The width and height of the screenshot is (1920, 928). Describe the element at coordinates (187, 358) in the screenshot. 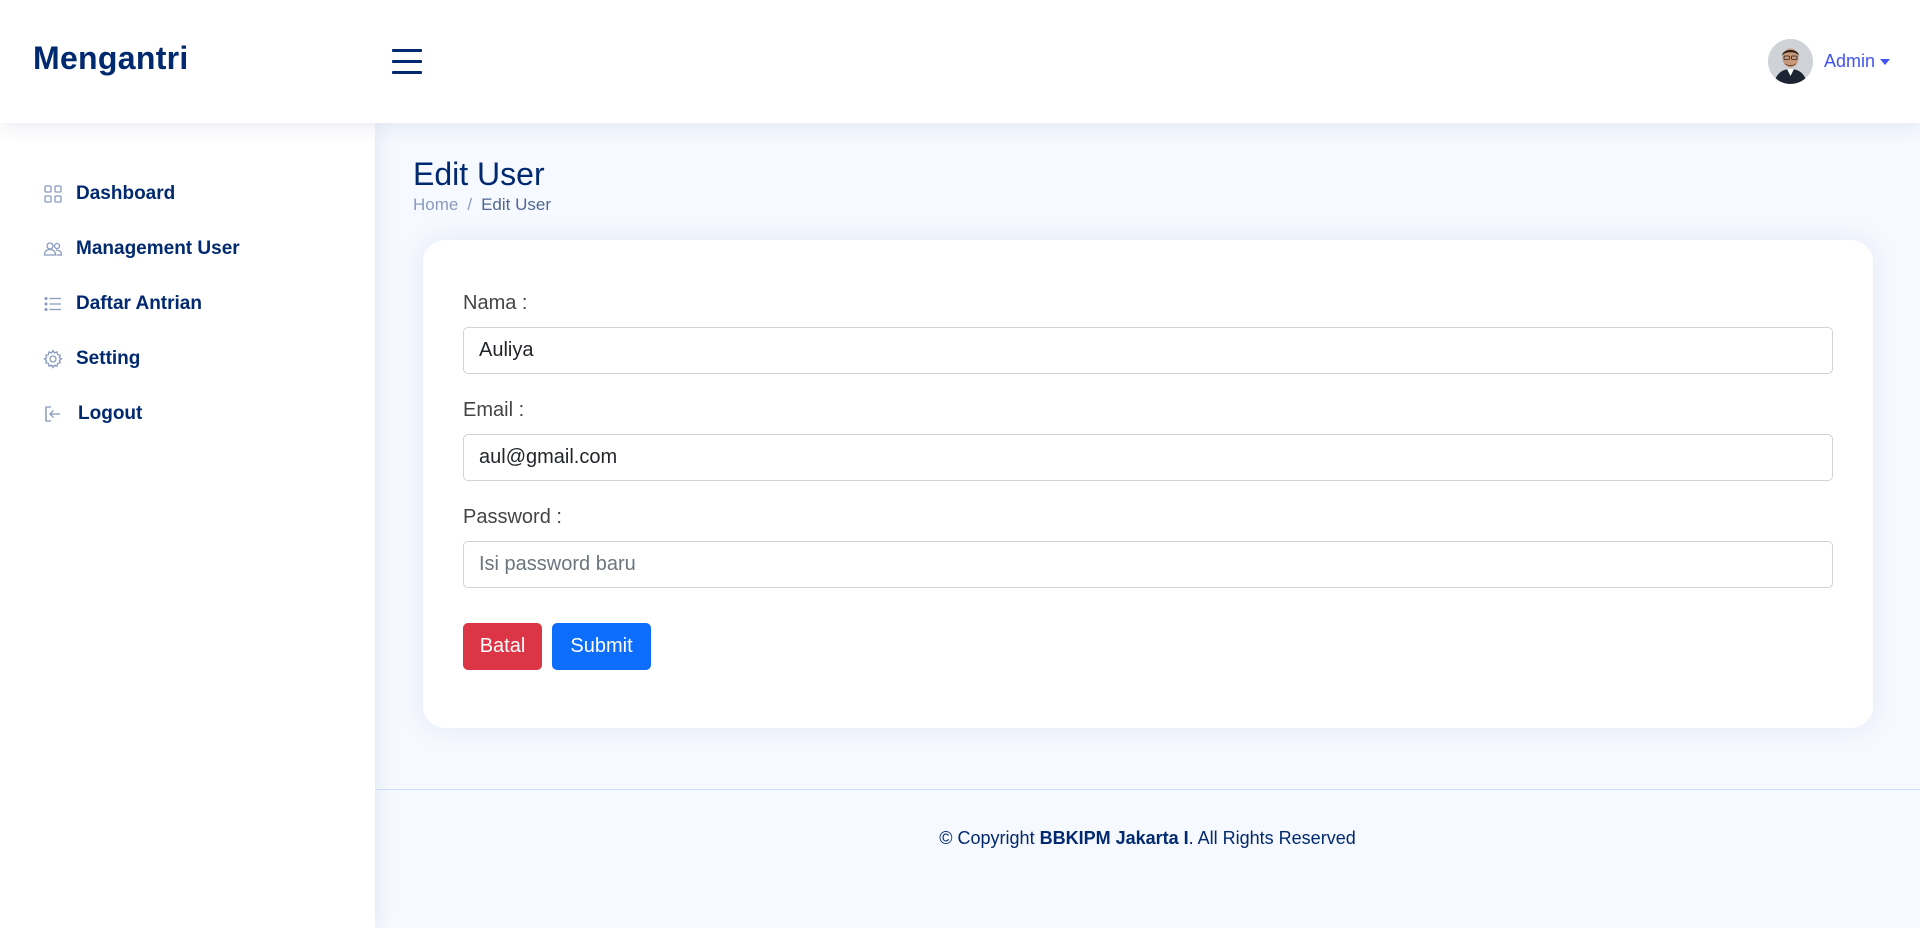

I see `sidebar-item-setting: Setting` at that location.